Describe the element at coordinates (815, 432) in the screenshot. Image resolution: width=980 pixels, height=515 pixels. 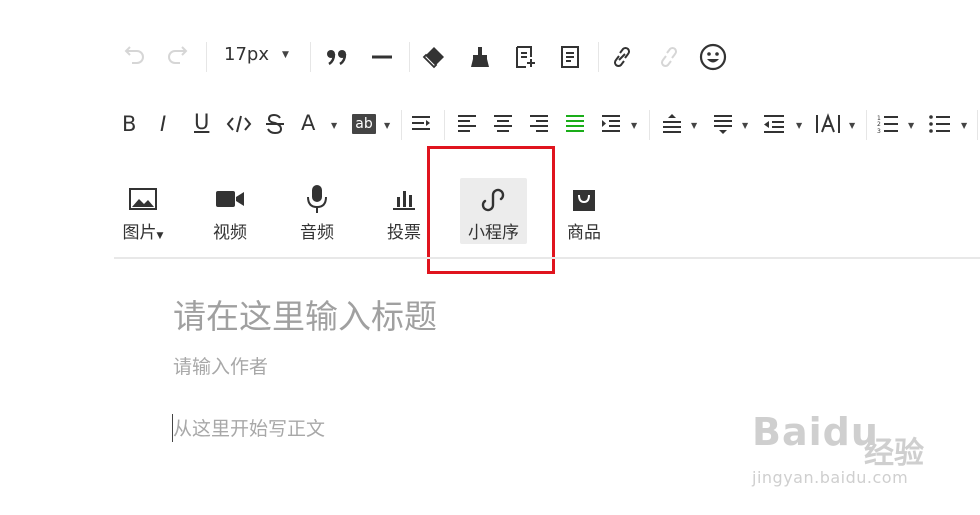
I see `watermark-brand: Baidu` at that location.